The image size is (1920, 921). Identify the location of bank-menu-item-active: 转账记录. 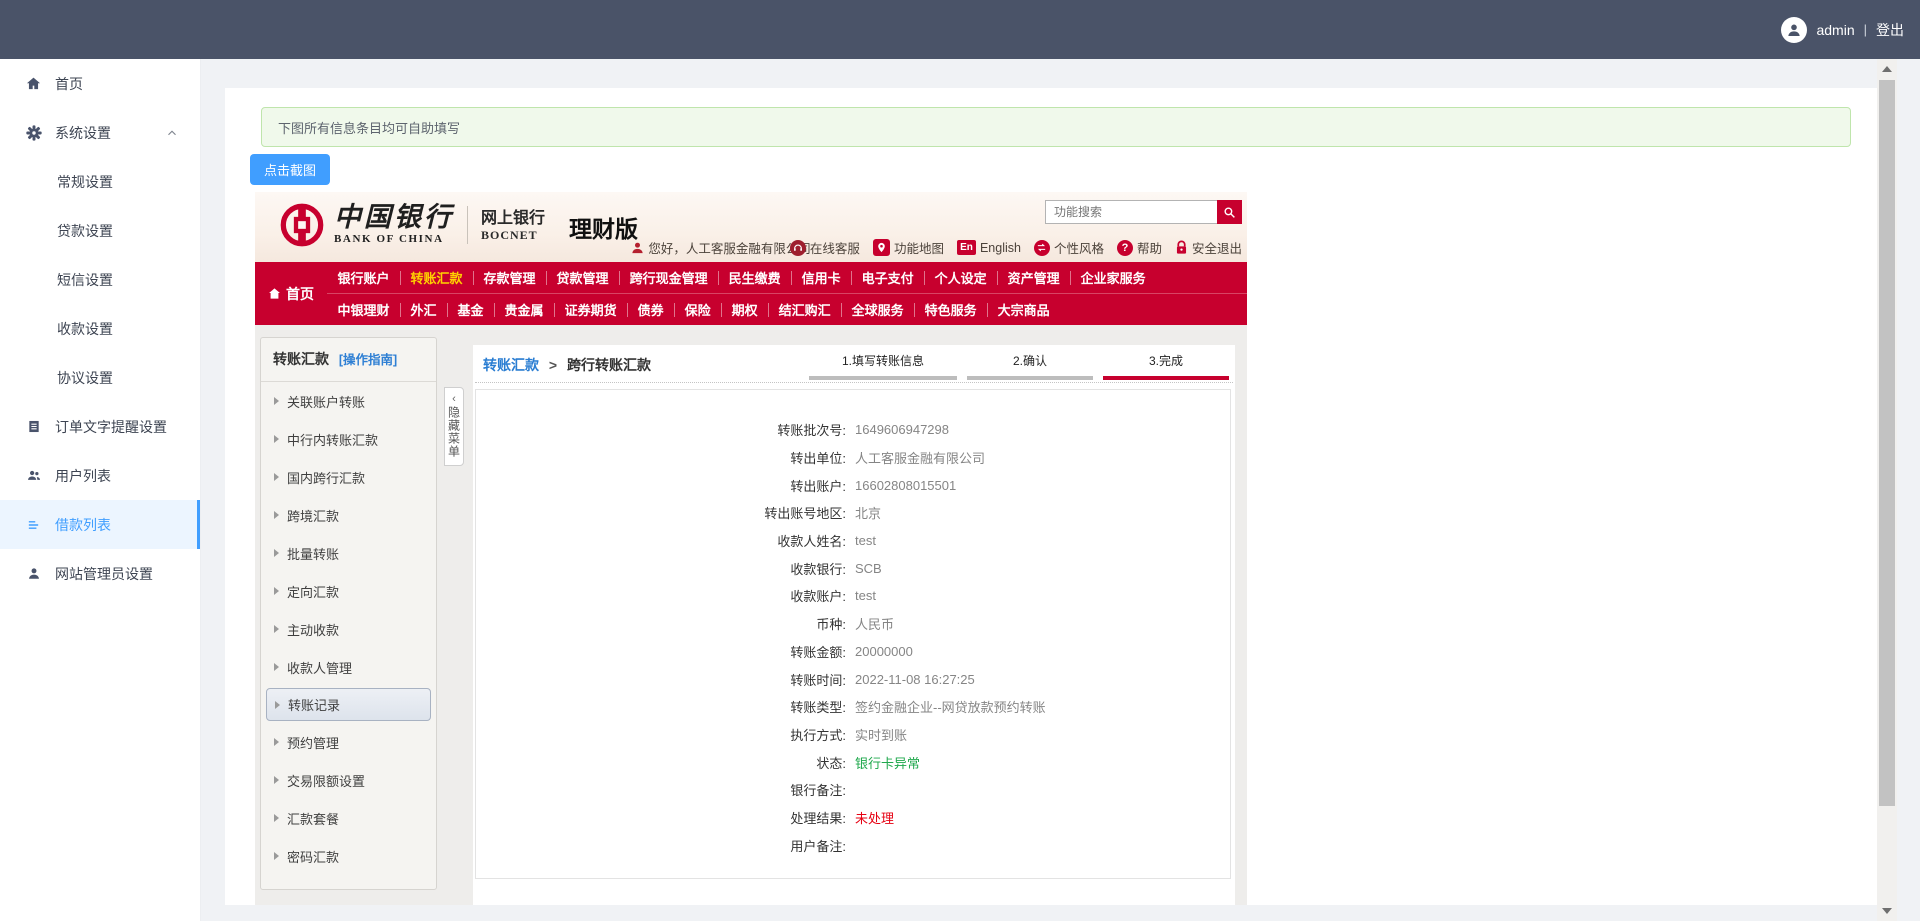
(348, 704).